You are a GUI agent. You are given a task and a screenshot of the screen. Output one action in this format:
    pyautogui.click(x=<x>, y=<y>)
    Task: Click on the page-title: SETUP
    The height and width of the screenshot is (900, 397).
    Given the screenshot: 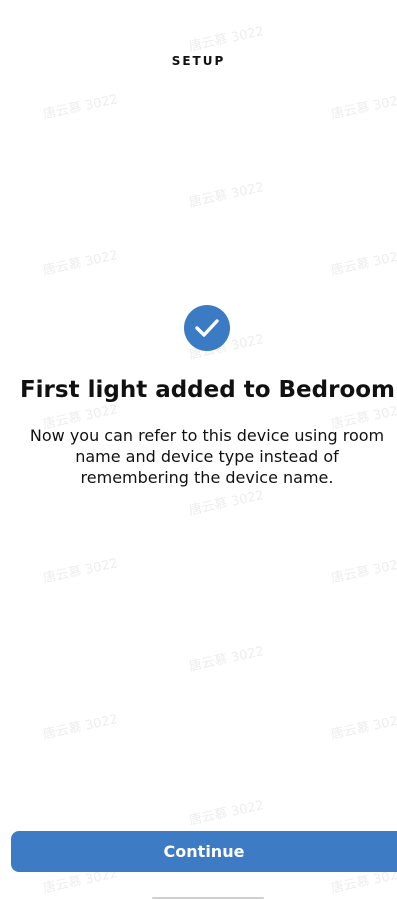 What is the action you would take?
    pyautogui.click(x=198, y=61)
    